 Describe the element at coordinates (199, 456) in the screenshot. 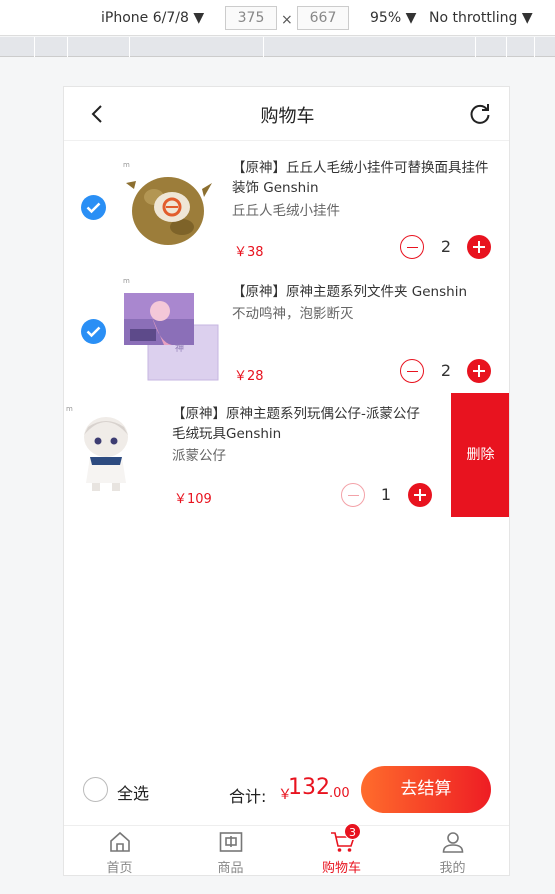

I see `product-spec: 派蒙公仔` at that location.